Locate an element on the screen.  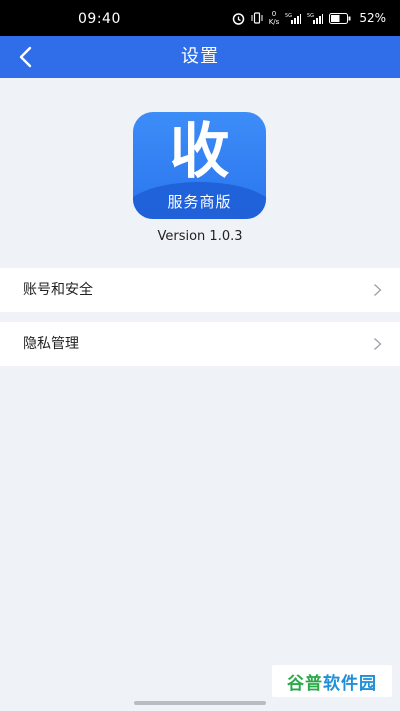
menu-item-account-security: 账号和安全 is located at coordinates (200, 290).